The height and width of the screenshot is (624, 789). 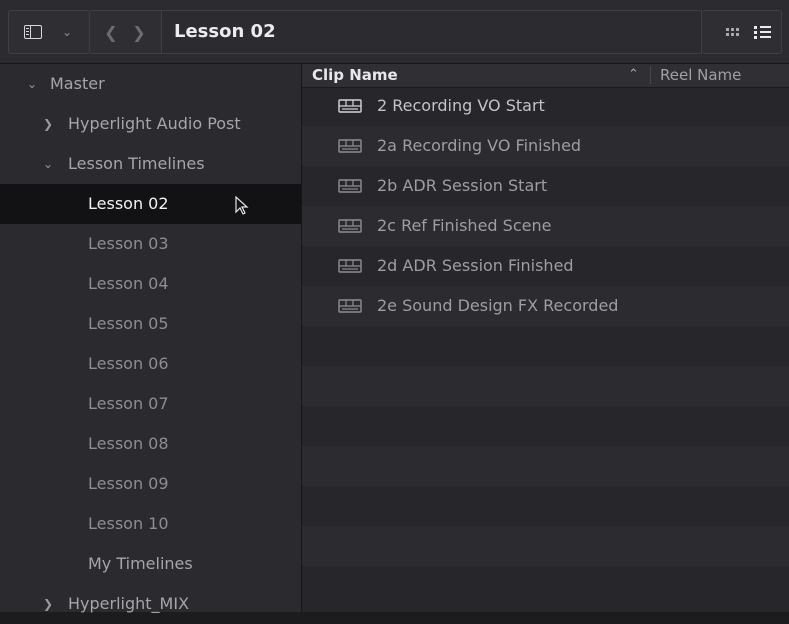 What do you see at coordinates (33, 32) in the screenshot?
I see `panel-toggle-icon` at bounding box center [33, 32].